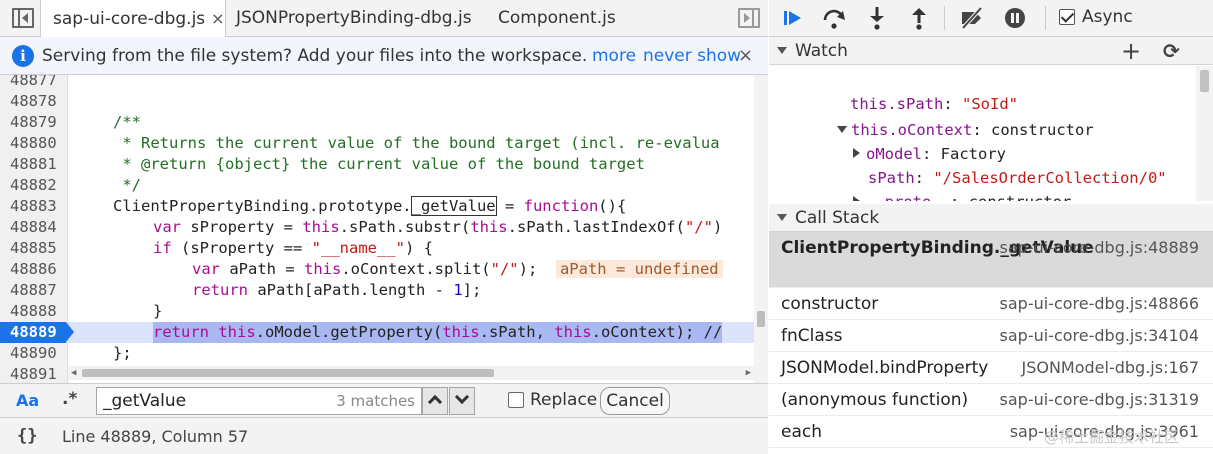  I want to click on never-show-link: never show, so click(692, 56).